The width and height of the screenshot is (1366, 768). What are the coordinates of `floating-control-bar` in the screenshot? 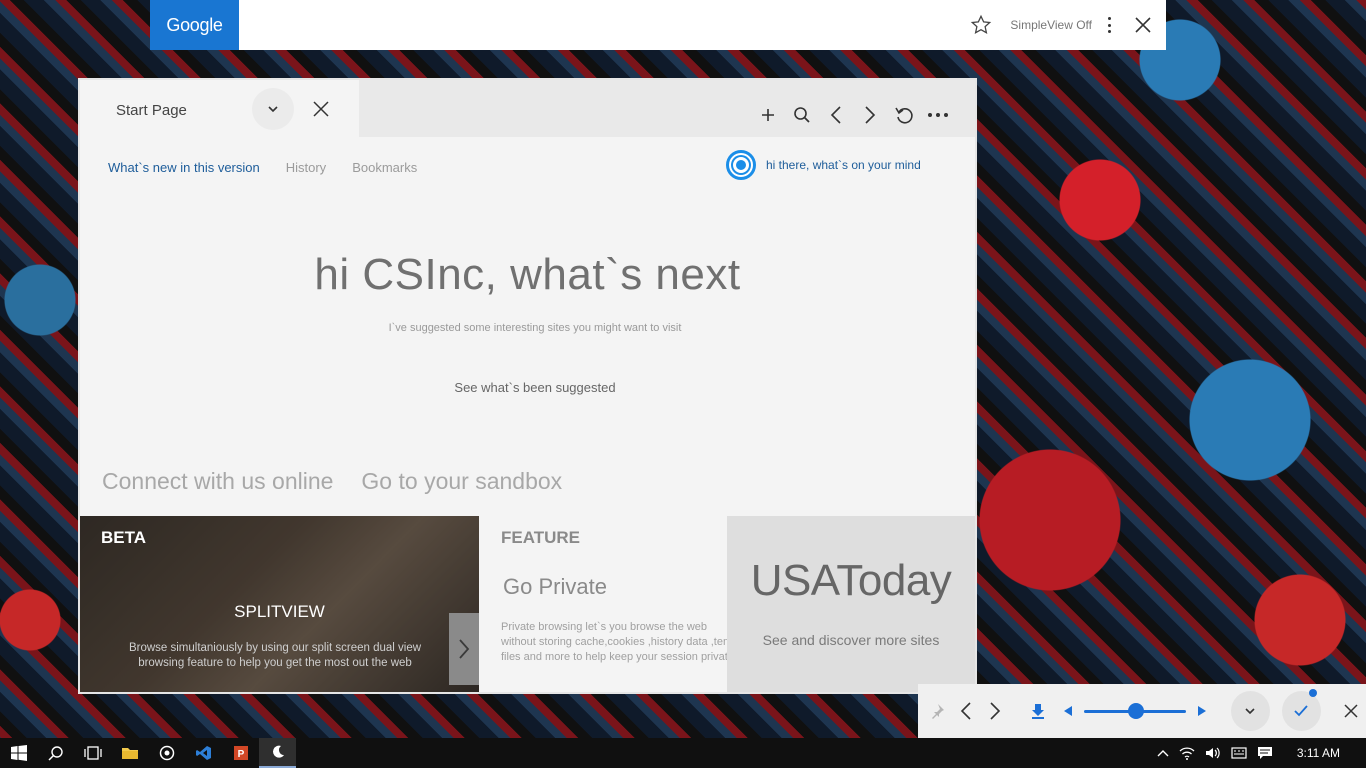 It's located at (1142, 711).